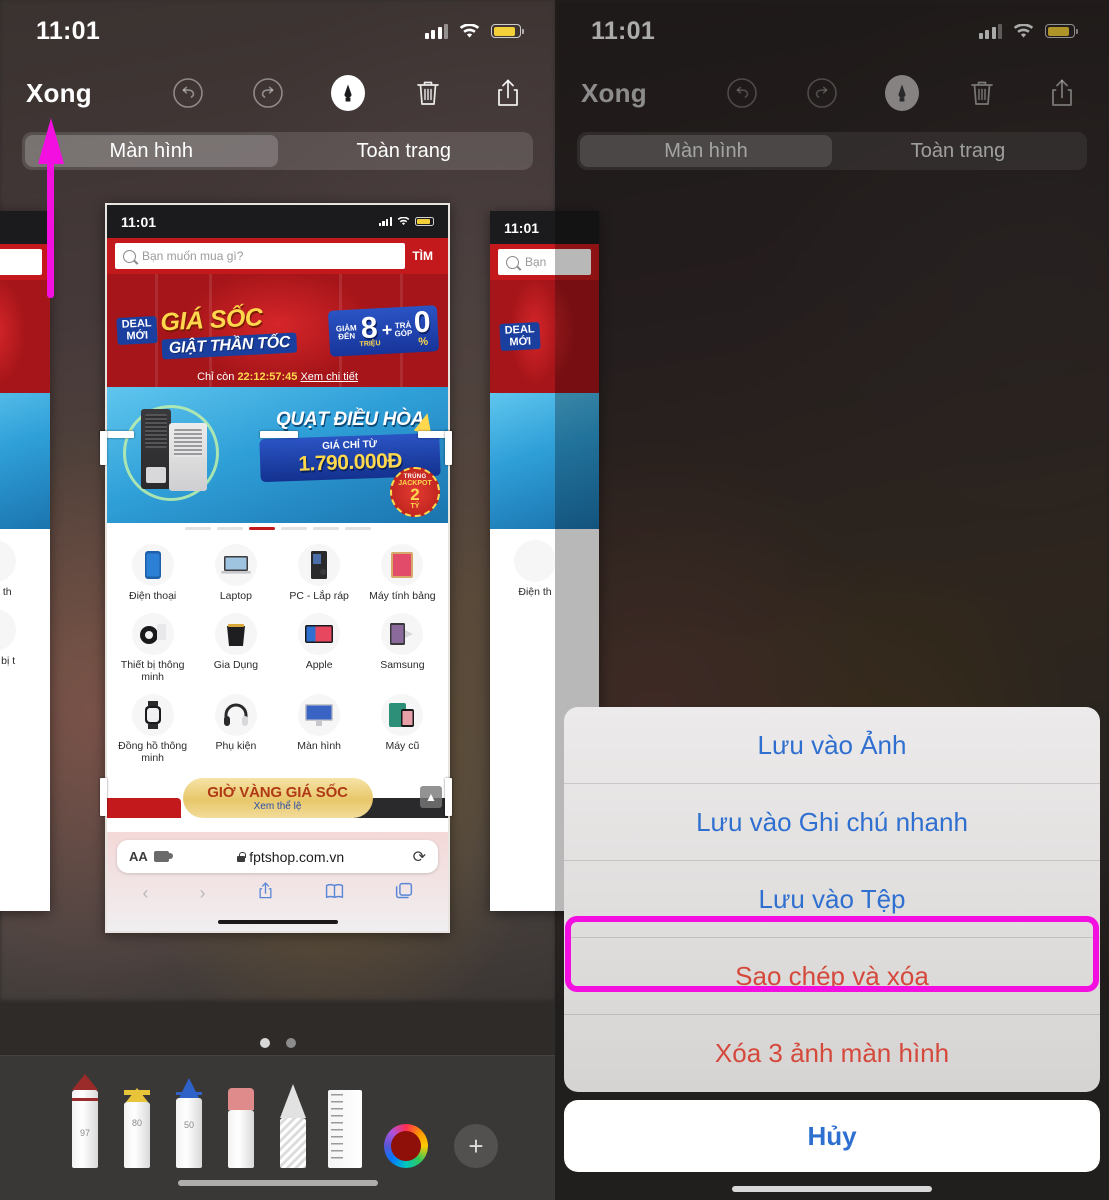 The height and width of the screenshot is (1200, 1109). I want to click on gold-banner-title: GIỜ VÀNG GIÁ SỐC, so click(277, 792).